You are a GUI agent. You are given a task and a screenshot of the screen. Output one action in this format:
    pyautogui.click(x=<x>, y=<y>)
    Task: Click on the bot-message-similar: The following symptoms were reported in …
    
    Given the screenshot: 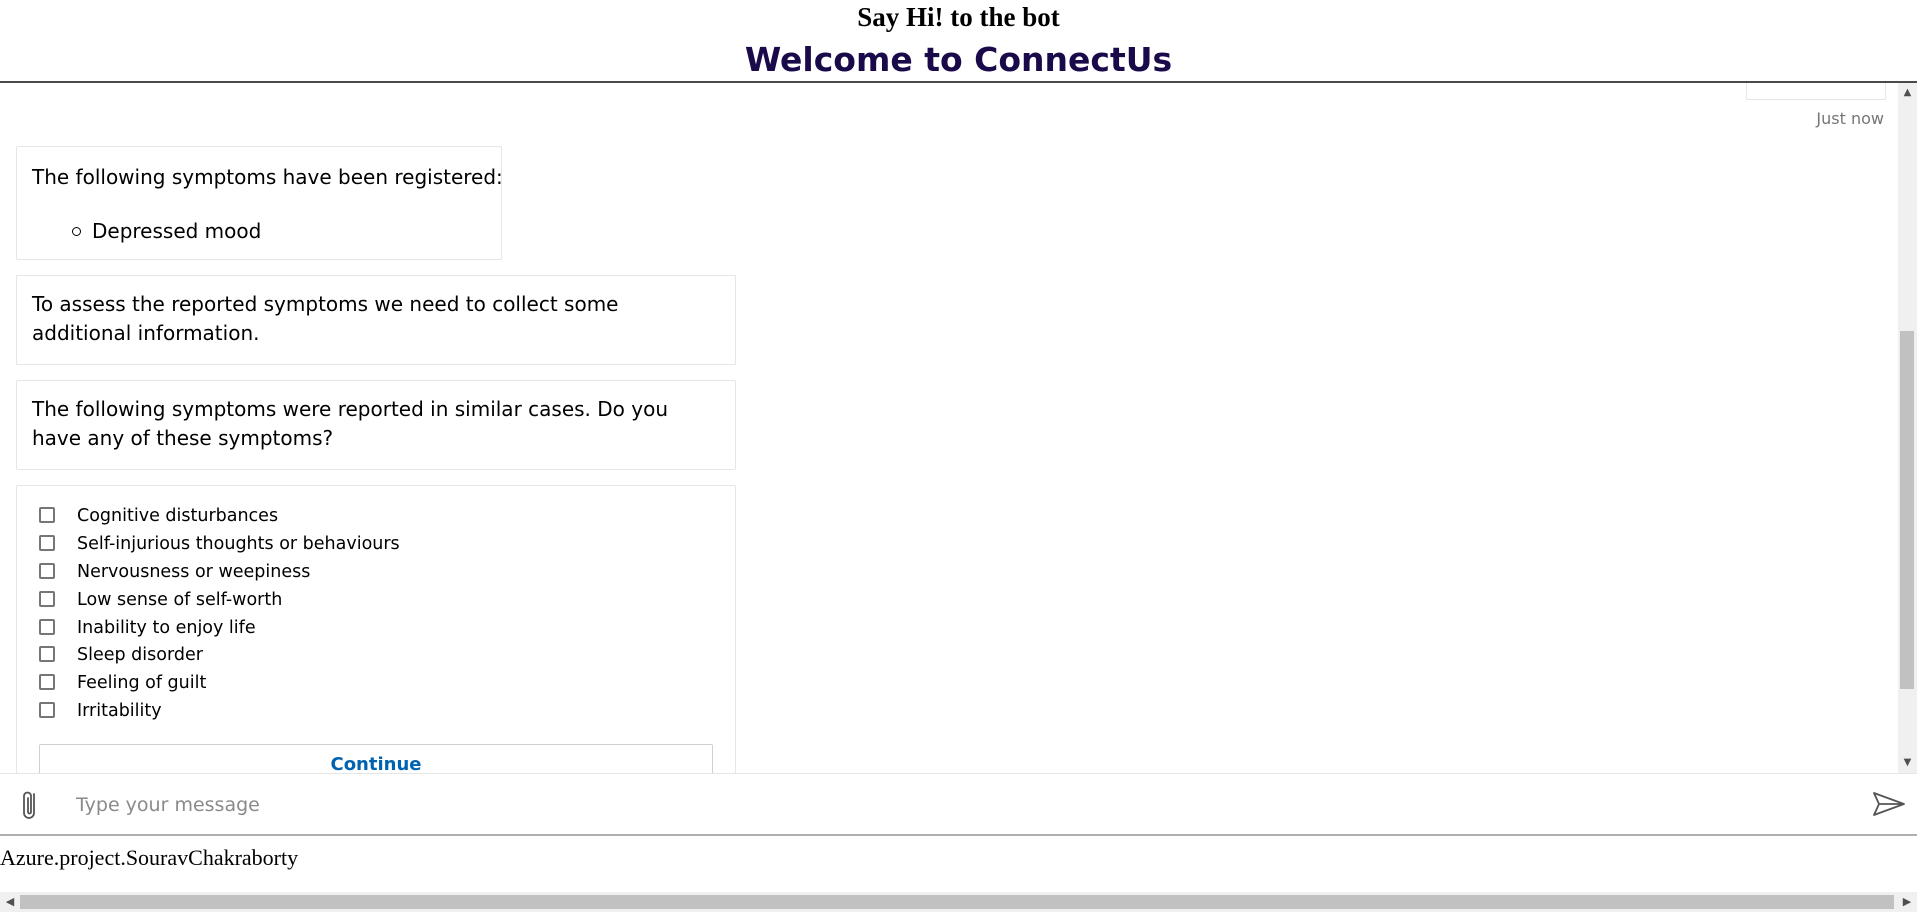 What is the action you would take?
    pyautogui.click(x=376, y=425)
    